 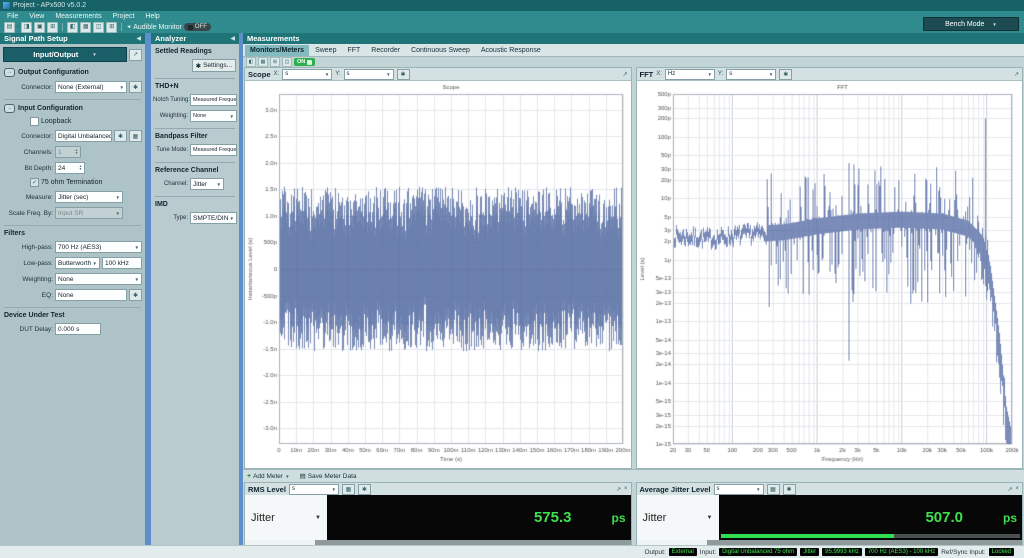 What do you see at coordinates (63, 27) in the screenshot?
I see `toolbar-separator` at bounding box center [63, 27].